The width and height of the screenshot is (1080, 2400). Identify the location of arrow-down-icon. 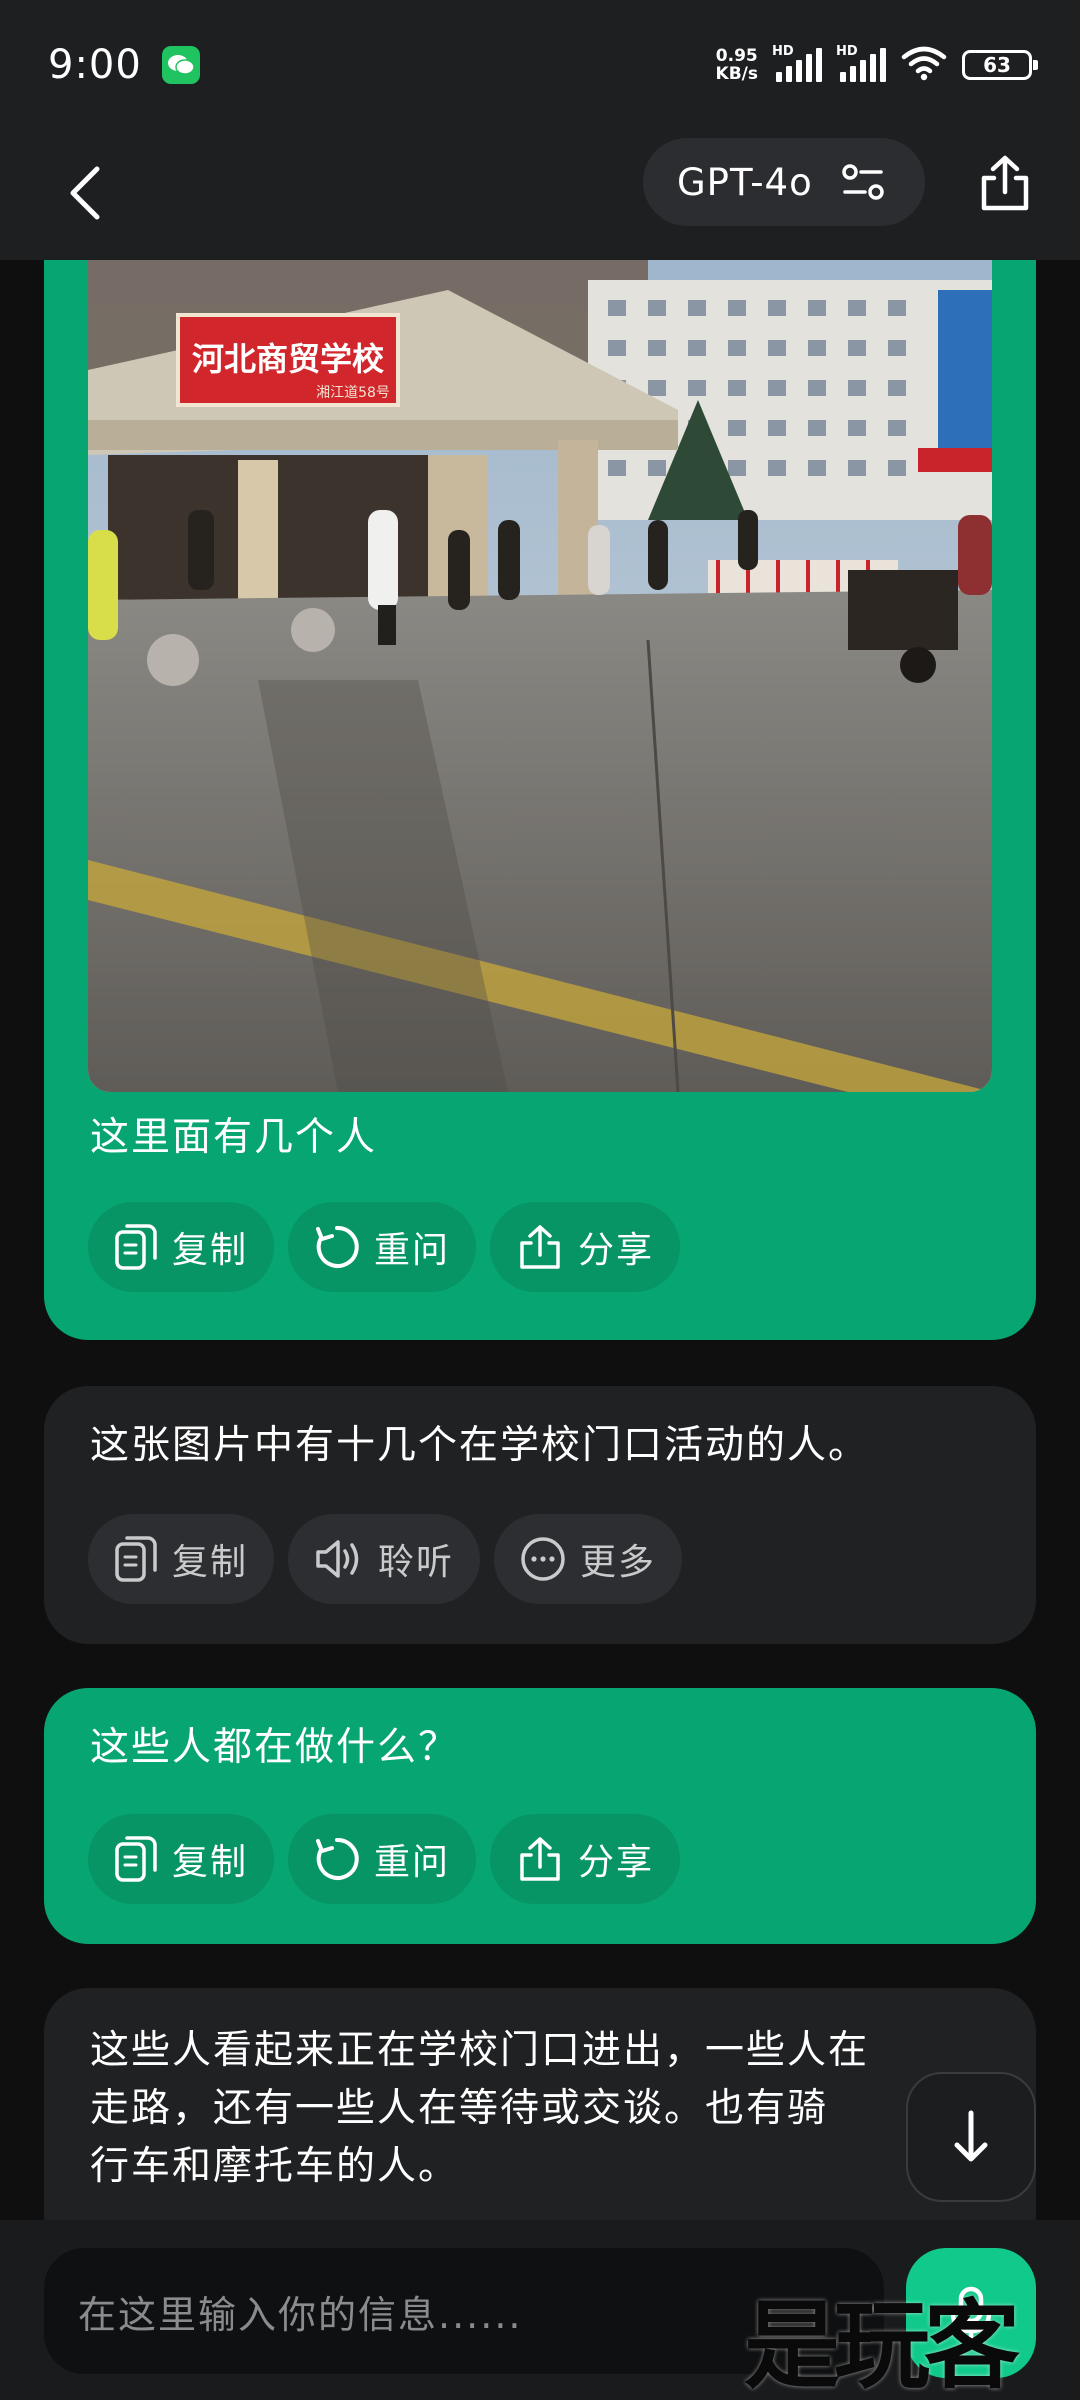
(971, 2136).